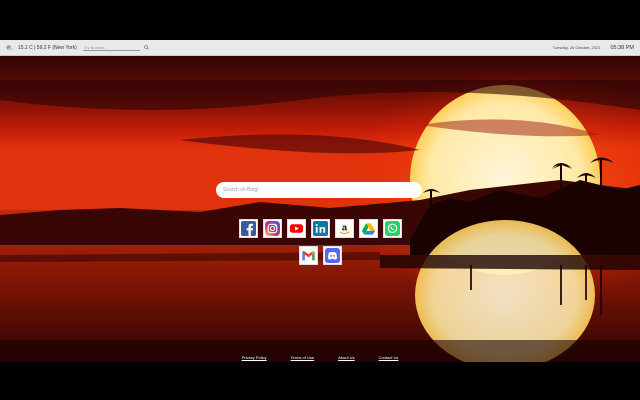 Image resolution: width=640 pixels, height=400 pixels. Describe the element at coordinates (254, 357) in the screenshot. I see `privacy-policy-link: Privacy Policy` at that location.